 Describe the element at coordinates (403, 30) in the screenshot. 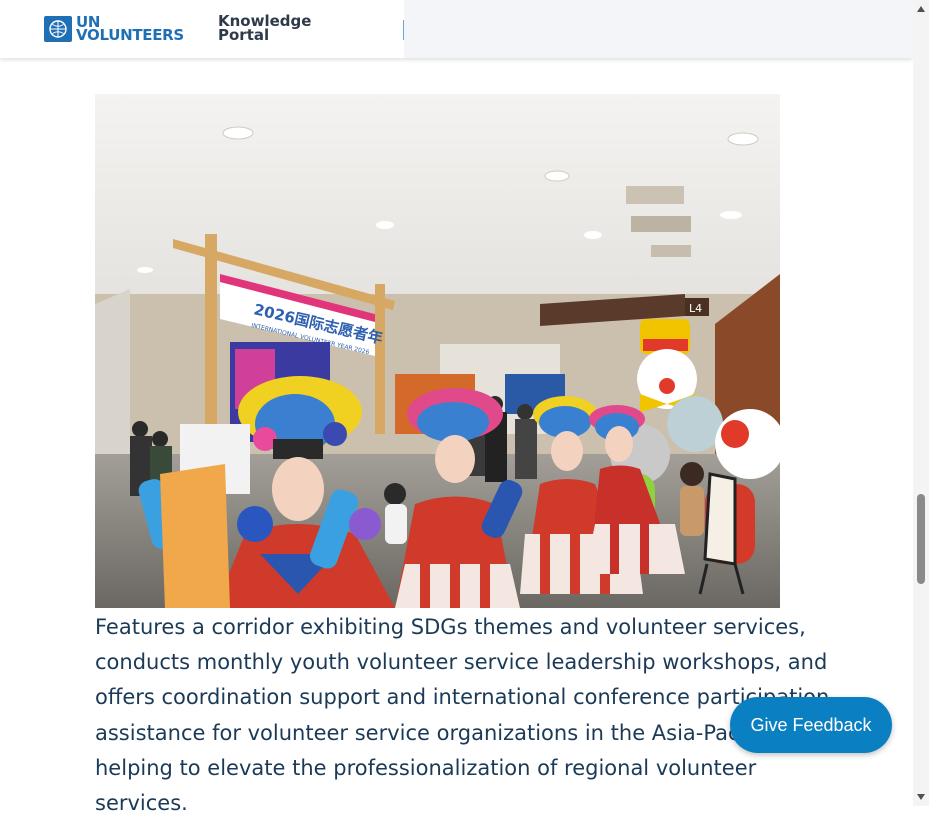

I see `header-divider` at that location.